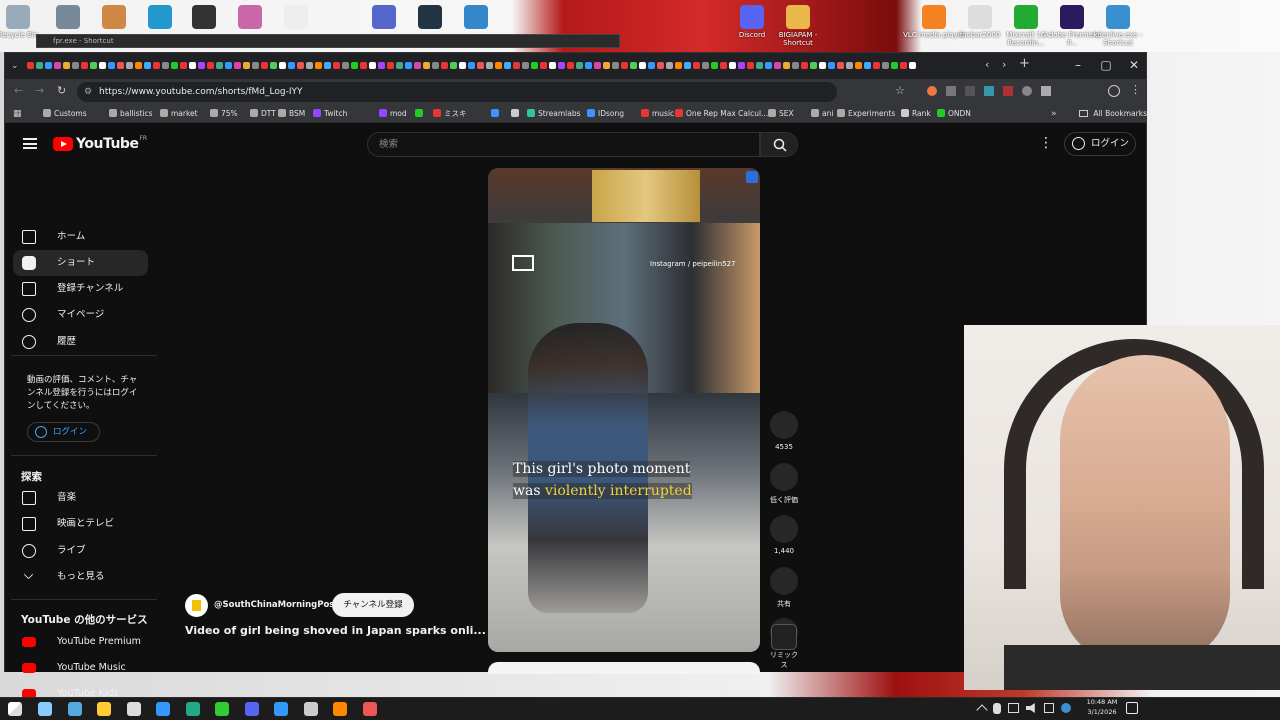  I want to click on sidebar-item-chevron-down: もっと見る, so click(80, 577).